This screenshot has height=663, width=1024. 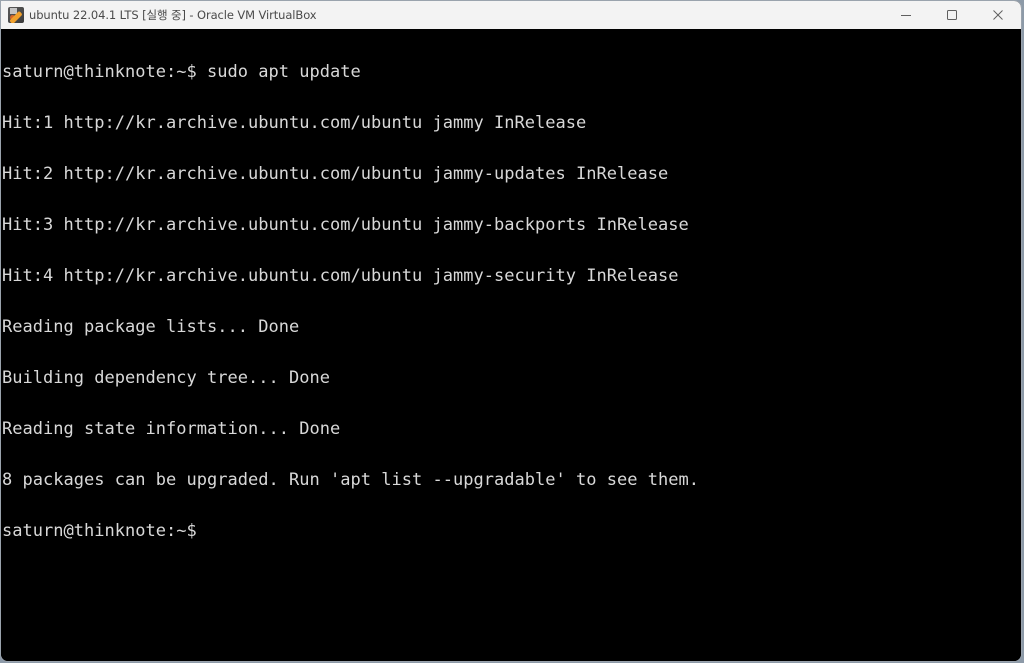 I want to click on maximize-button, so click(x=952, y=15).